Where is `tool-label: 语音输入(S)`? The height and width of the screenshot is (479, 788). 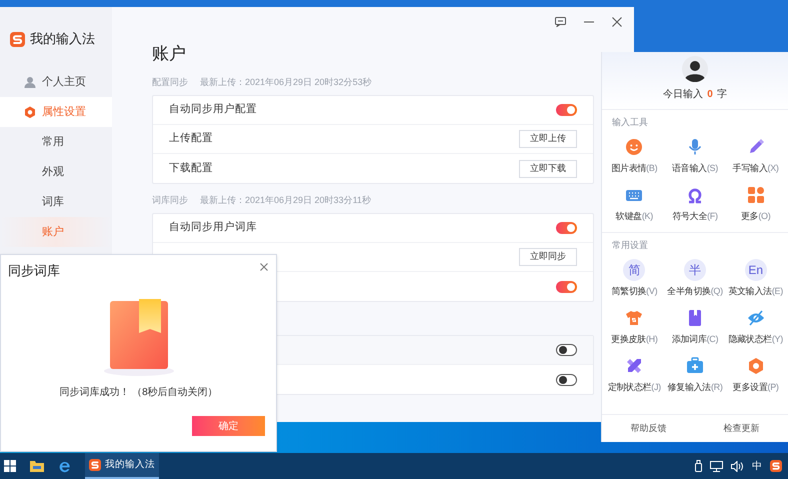
tool-label: 语音输入(S) is located at coordinates (695, 169).